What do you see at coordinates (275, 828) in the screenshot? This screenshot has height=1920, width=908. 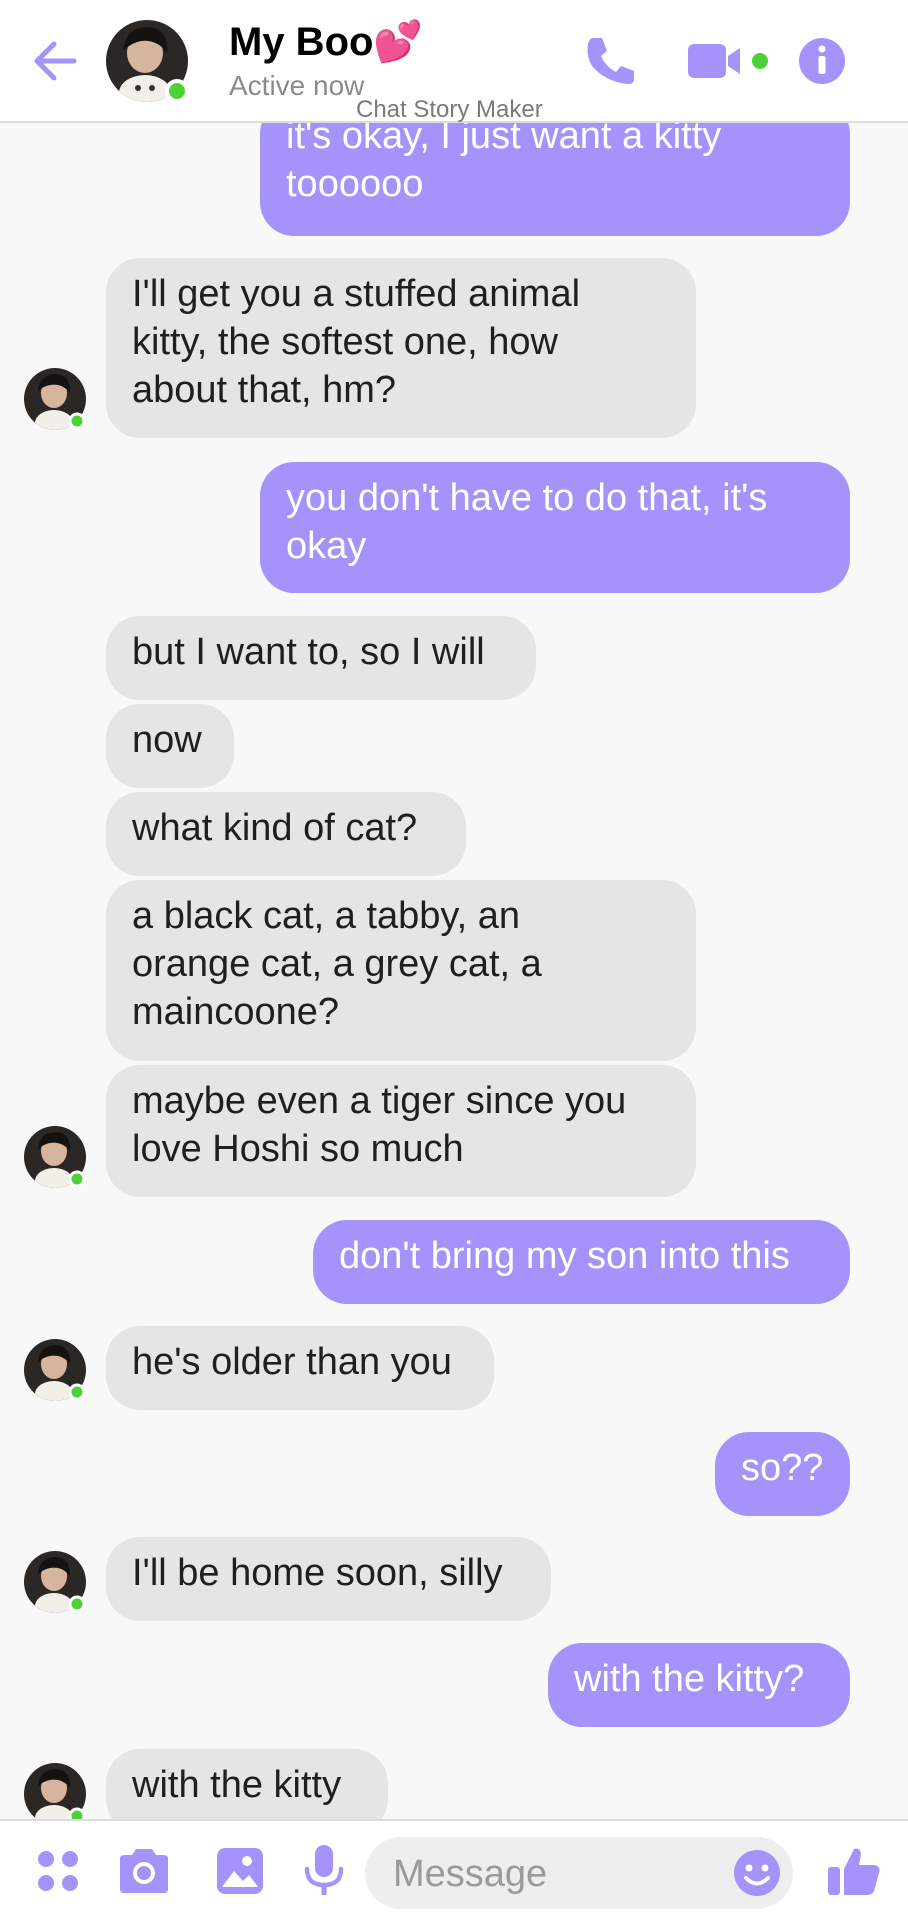 I see `message-text: what kind of cat?` at bounding box center [275, 828].